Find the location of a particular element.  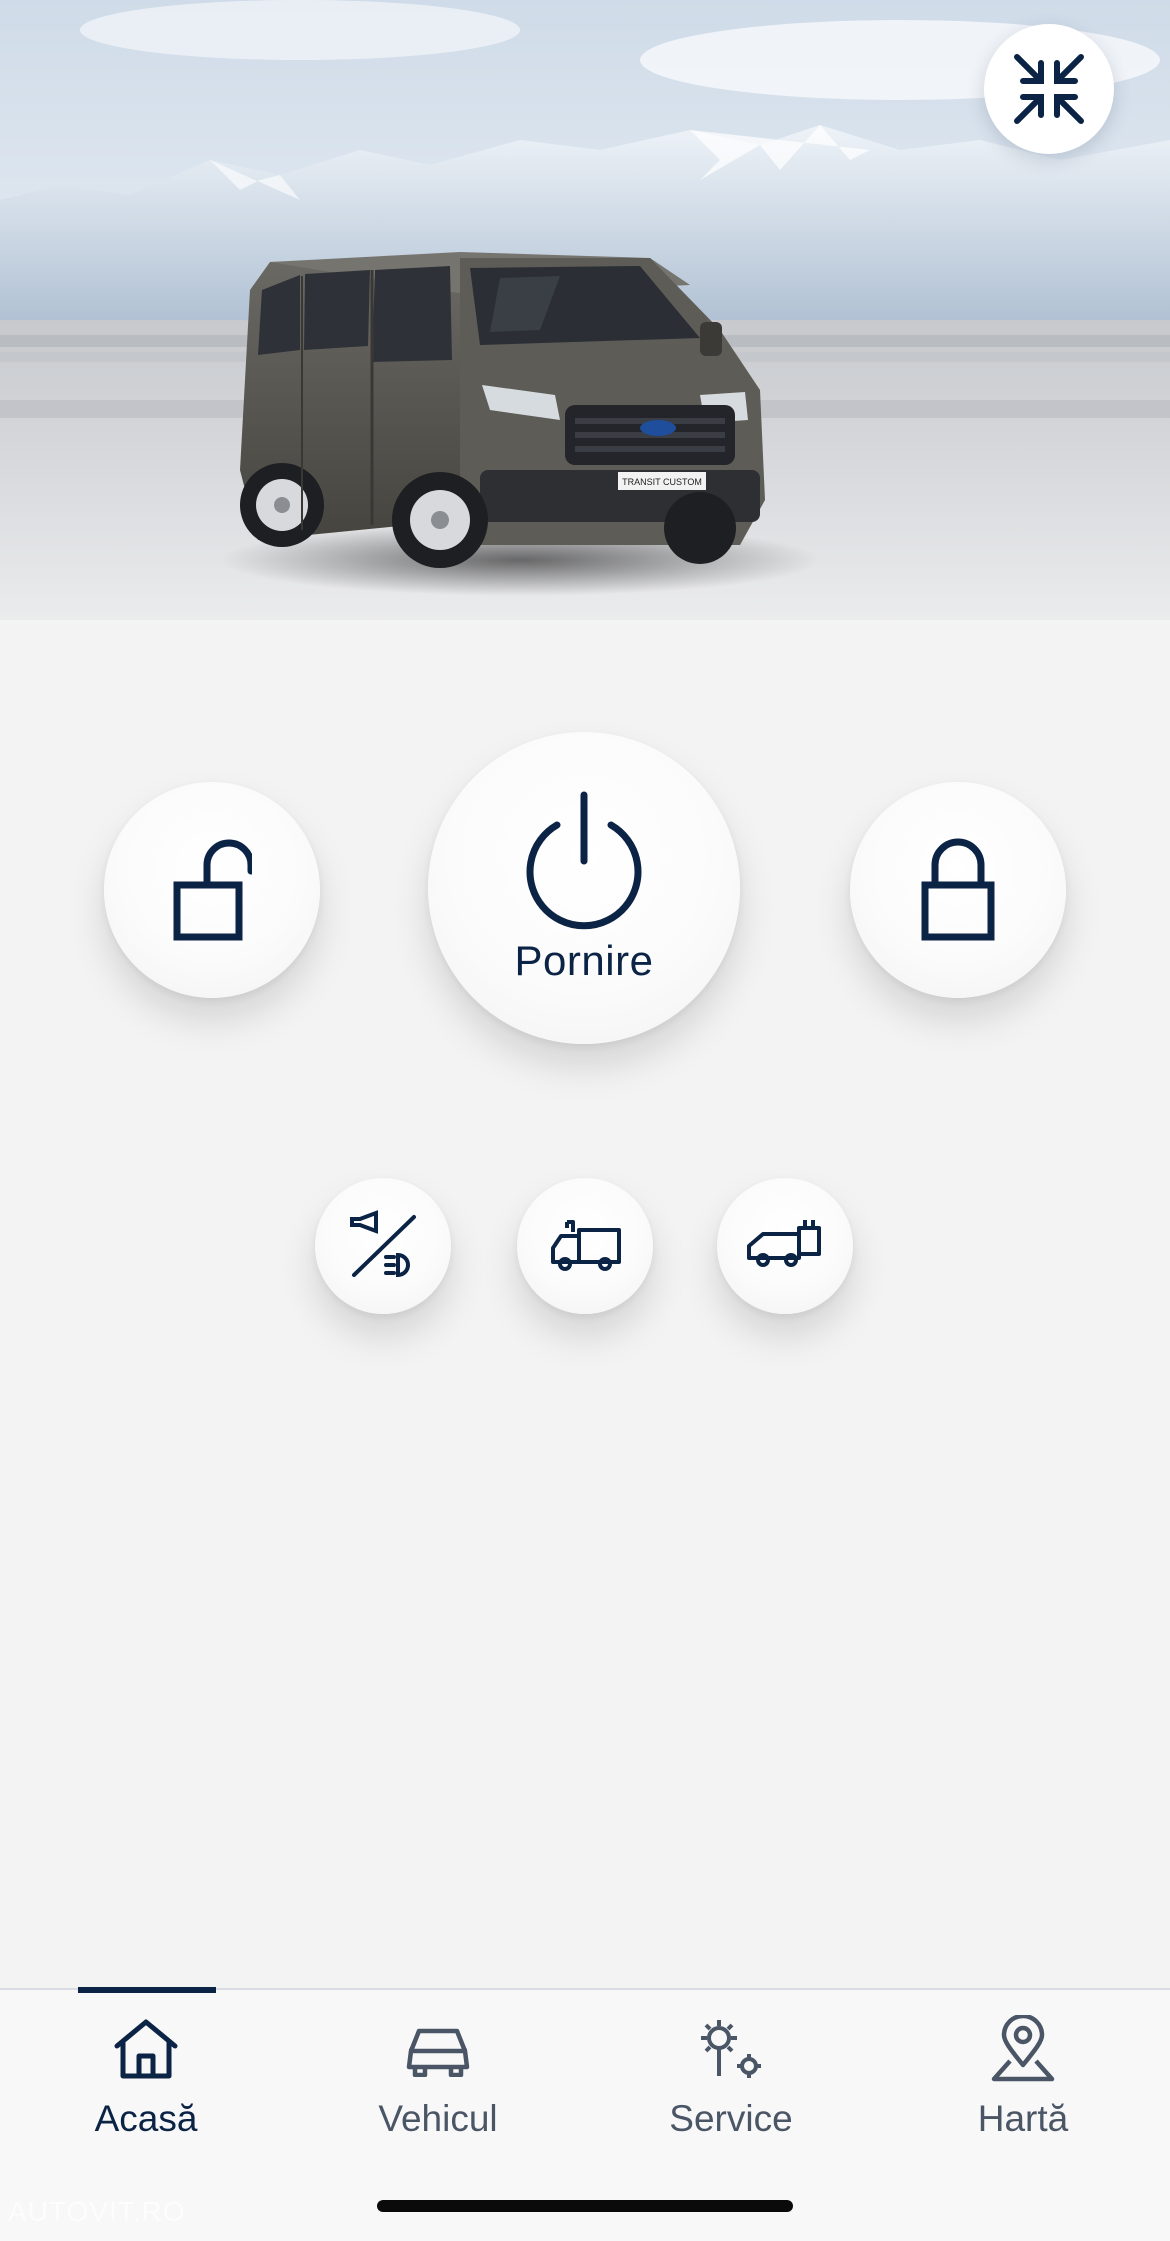

collapse-button is located at coordinates (1049, 89).